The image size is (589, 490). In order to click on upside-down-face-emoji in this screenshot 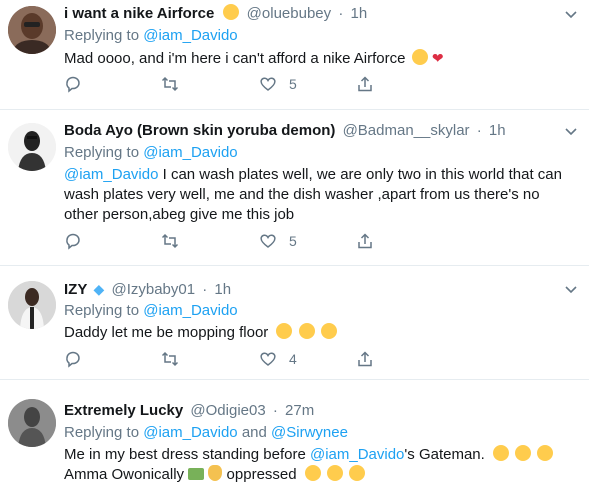, I will do `click(334, 473)`.